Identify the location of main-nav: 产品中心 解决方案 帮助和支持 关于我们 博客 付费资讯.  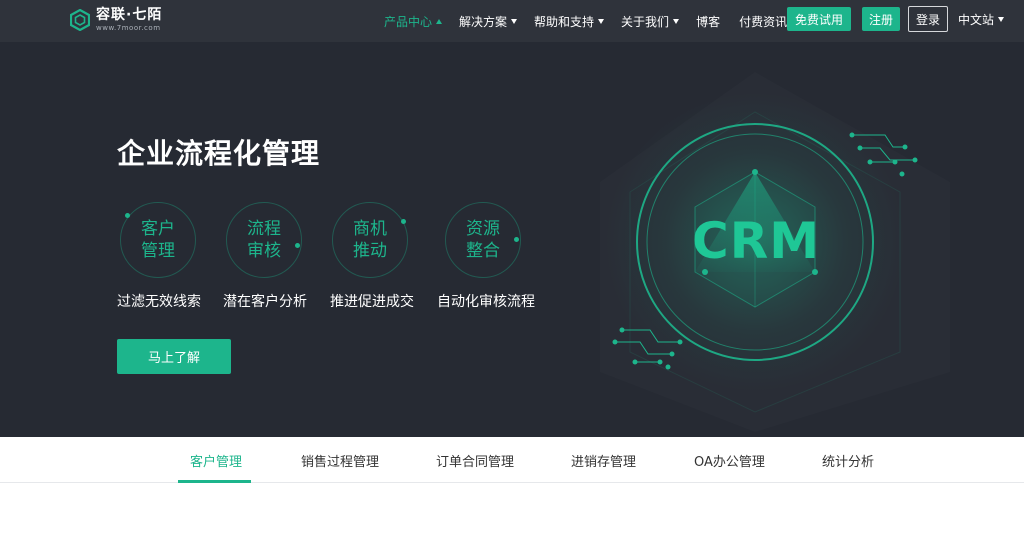
(585, 21).